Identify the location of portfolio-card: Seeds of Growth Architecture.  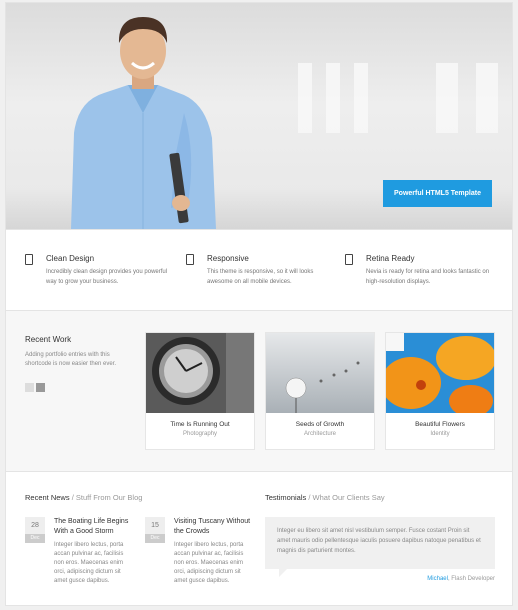
(320, 391).